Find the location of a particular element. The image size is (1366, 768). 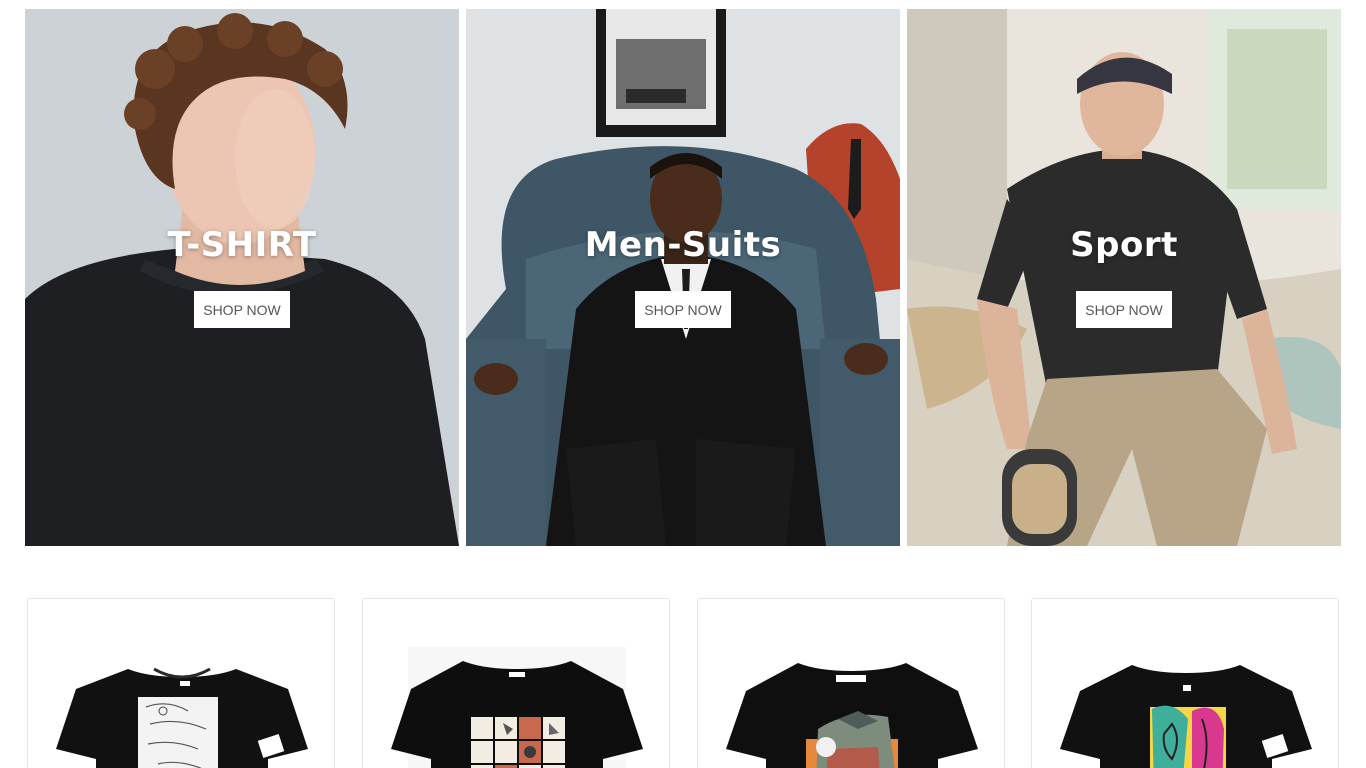

banner-title: T-SHIRT is located at coordinates (242, 245).